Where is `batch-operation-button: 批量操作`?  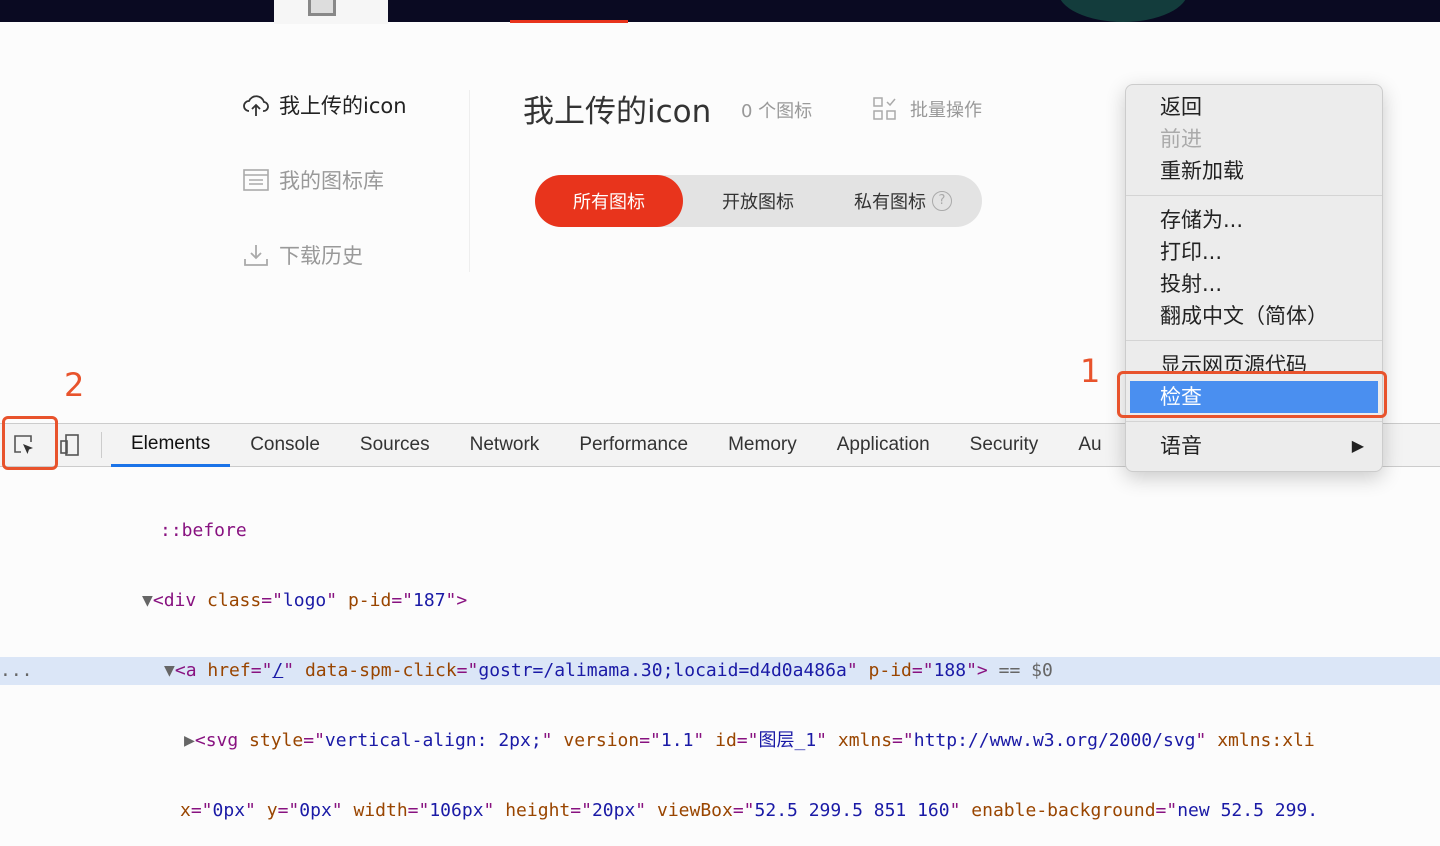
batch-operation-button: 批量操作 is located at coordinates (927, 109).